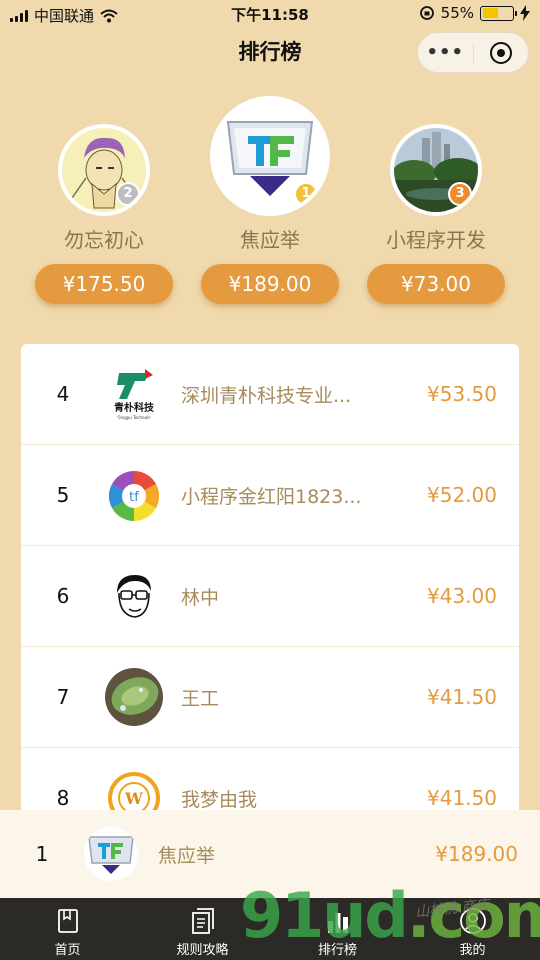 The image size is (540, 960). I want to click on rank-badge: 2, so click(128, 194).